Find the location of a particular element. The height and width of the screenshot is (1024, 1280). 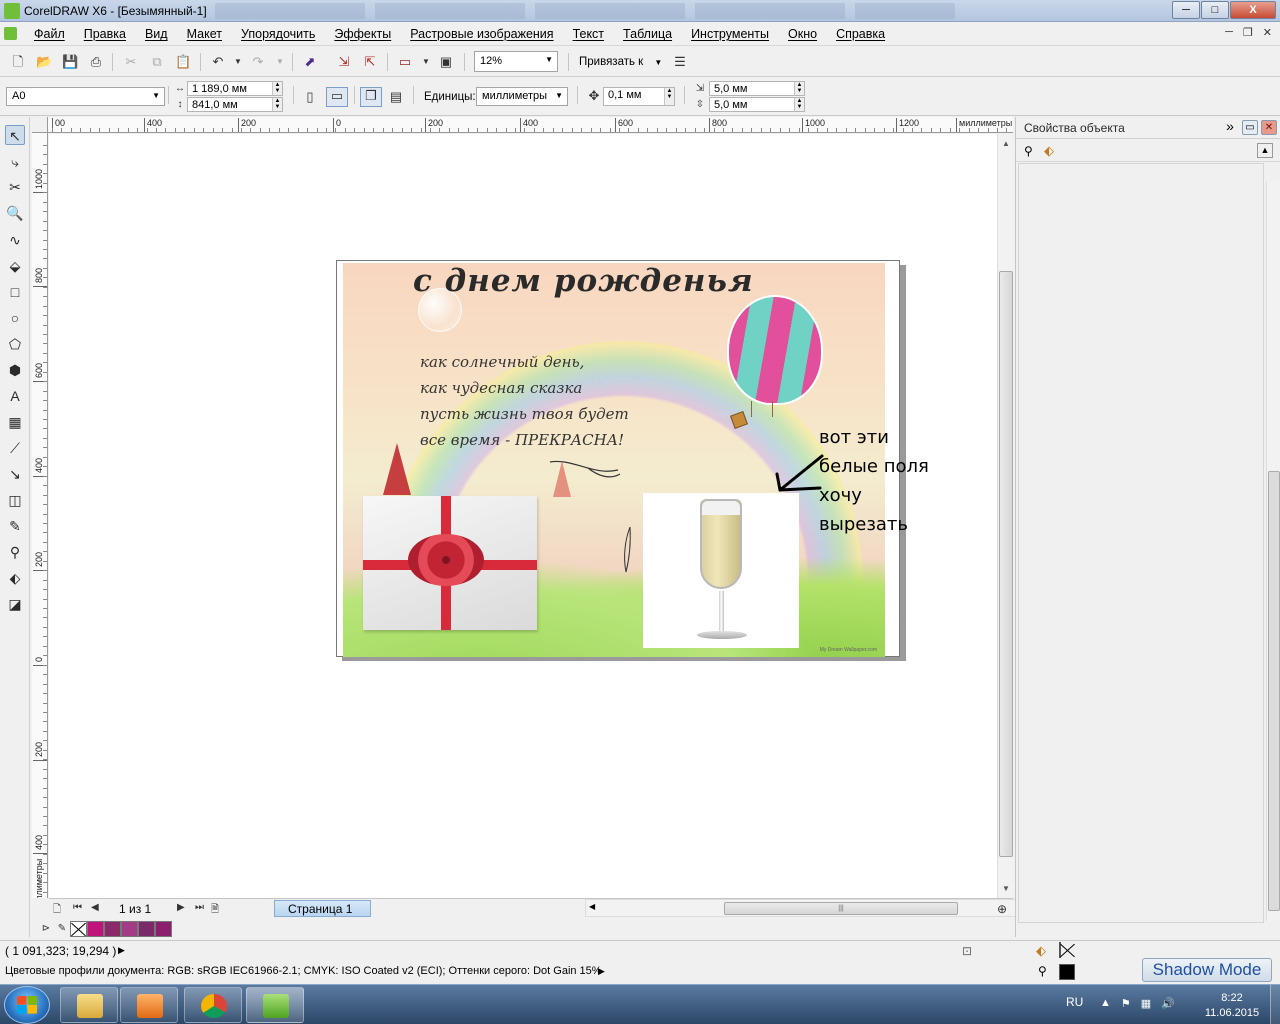

status-expand-icon: ▶ is located at coordinates (121, 950).